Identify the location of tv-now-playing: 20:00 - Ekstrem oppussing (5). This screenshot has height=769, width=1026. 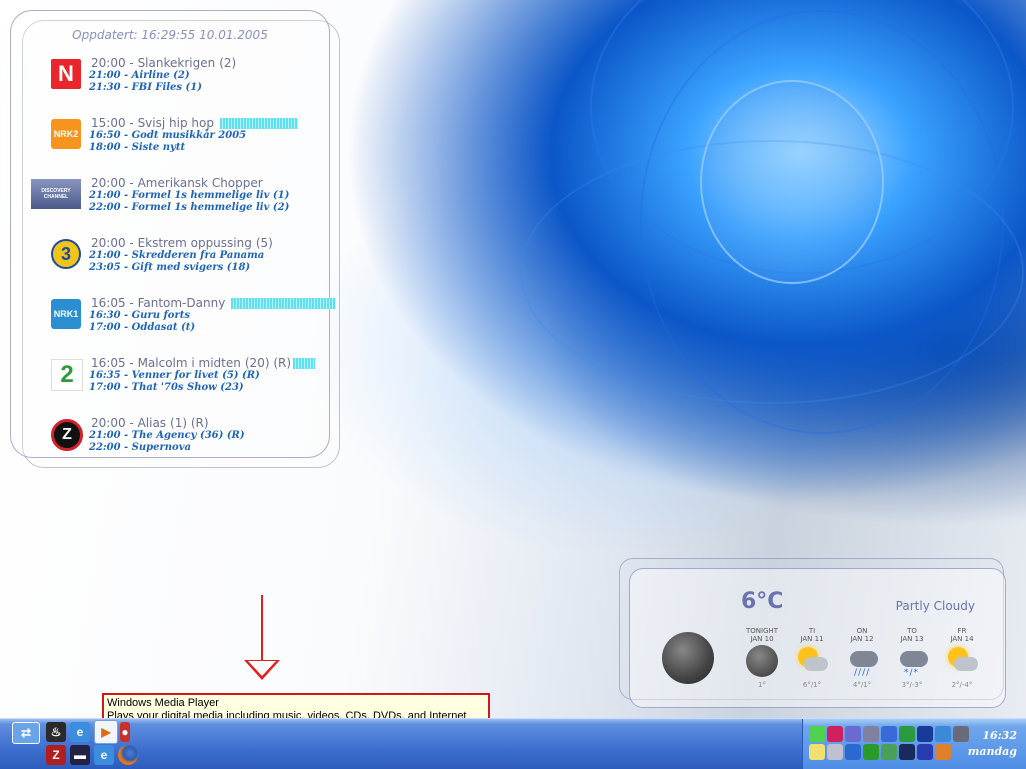
(182, 243).